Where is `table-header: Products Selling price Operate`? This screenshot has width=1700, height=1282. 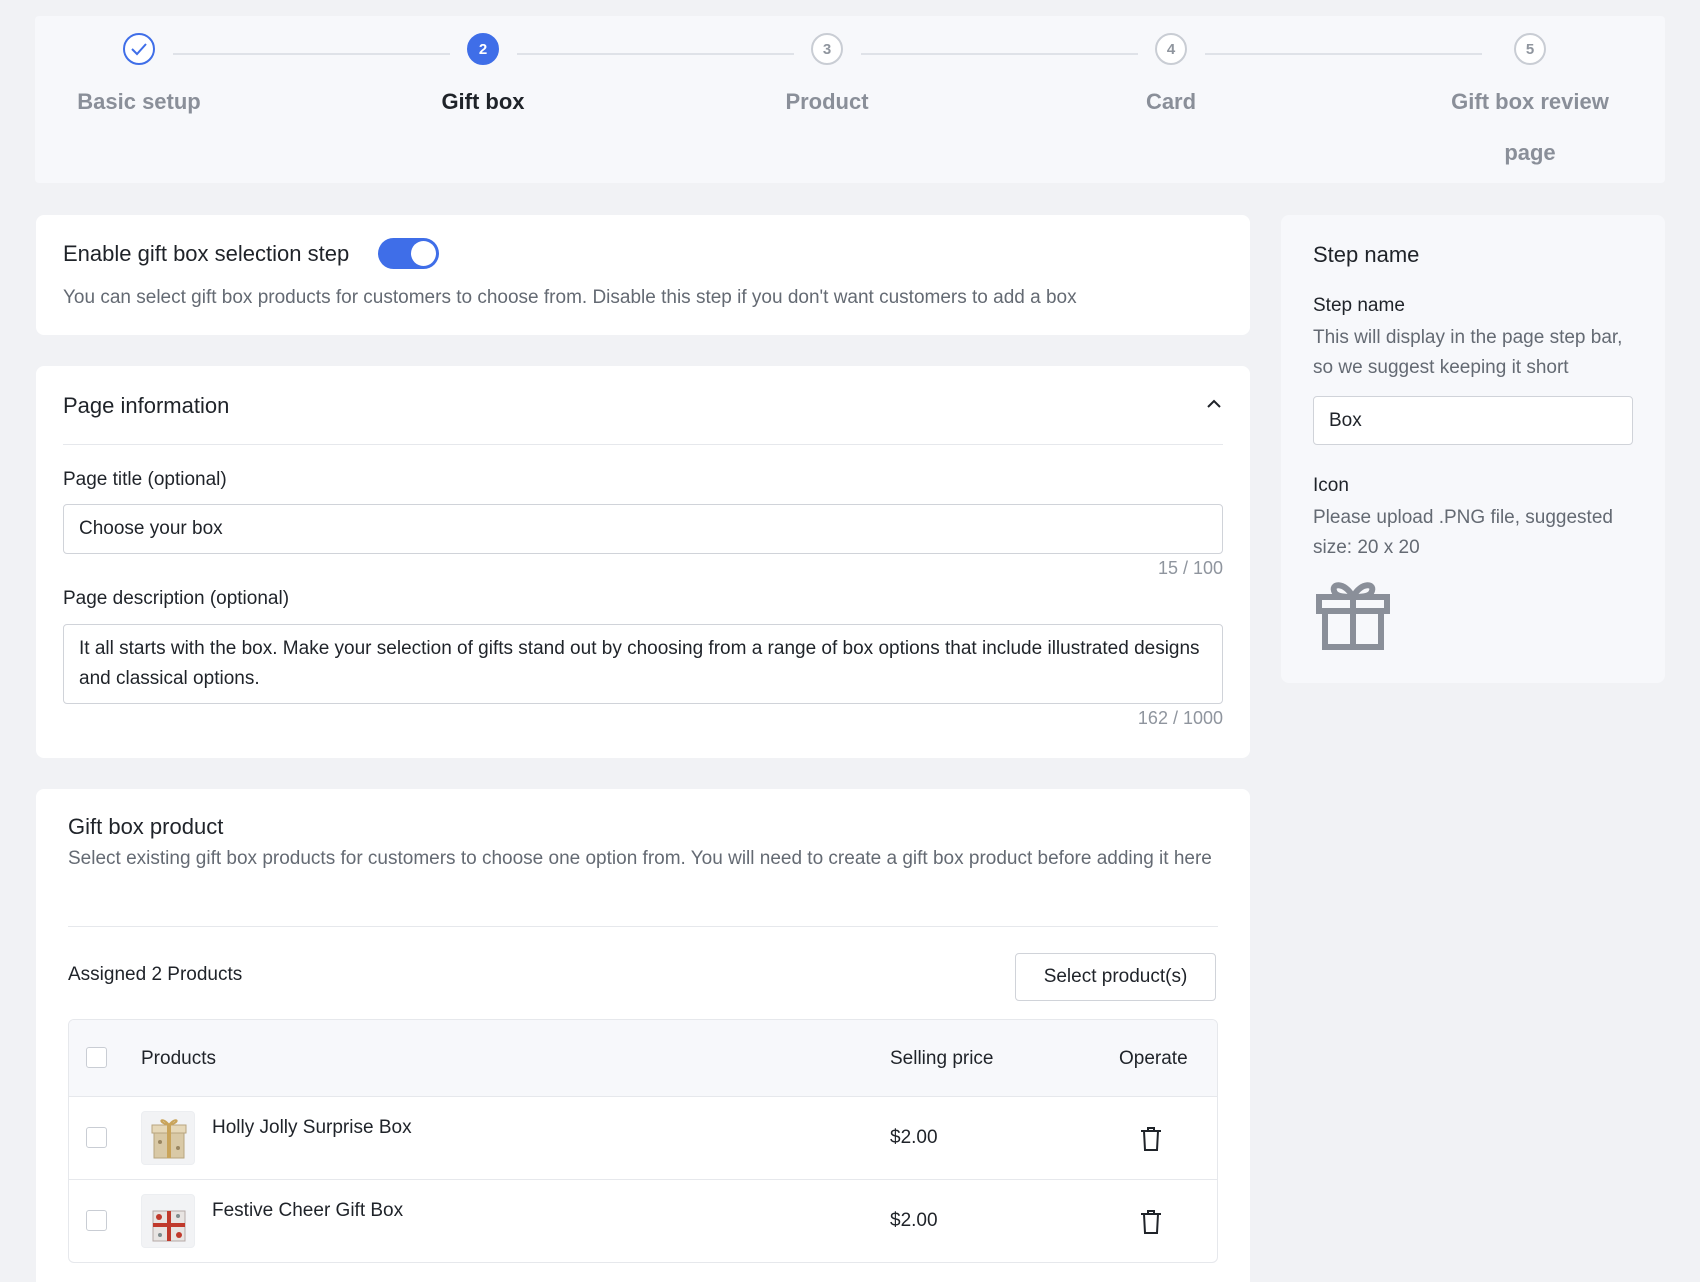 table-header: Products Selling price Operate is located at coordinates (643, 1058).